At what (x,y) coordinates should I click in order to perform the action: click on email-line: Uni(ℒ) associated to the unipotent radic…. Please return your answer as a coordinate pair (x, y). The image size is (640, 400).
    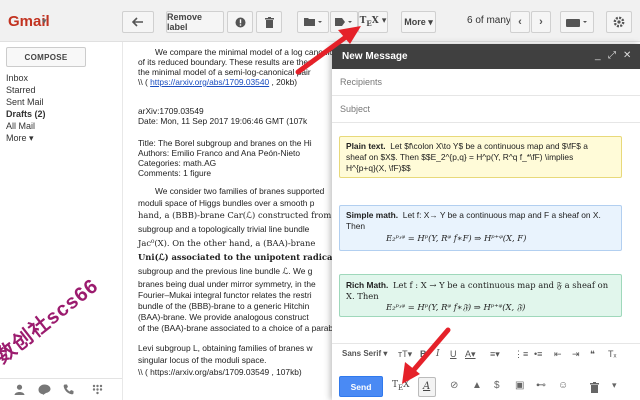
    Looking at the image, I should click on (246, 257).